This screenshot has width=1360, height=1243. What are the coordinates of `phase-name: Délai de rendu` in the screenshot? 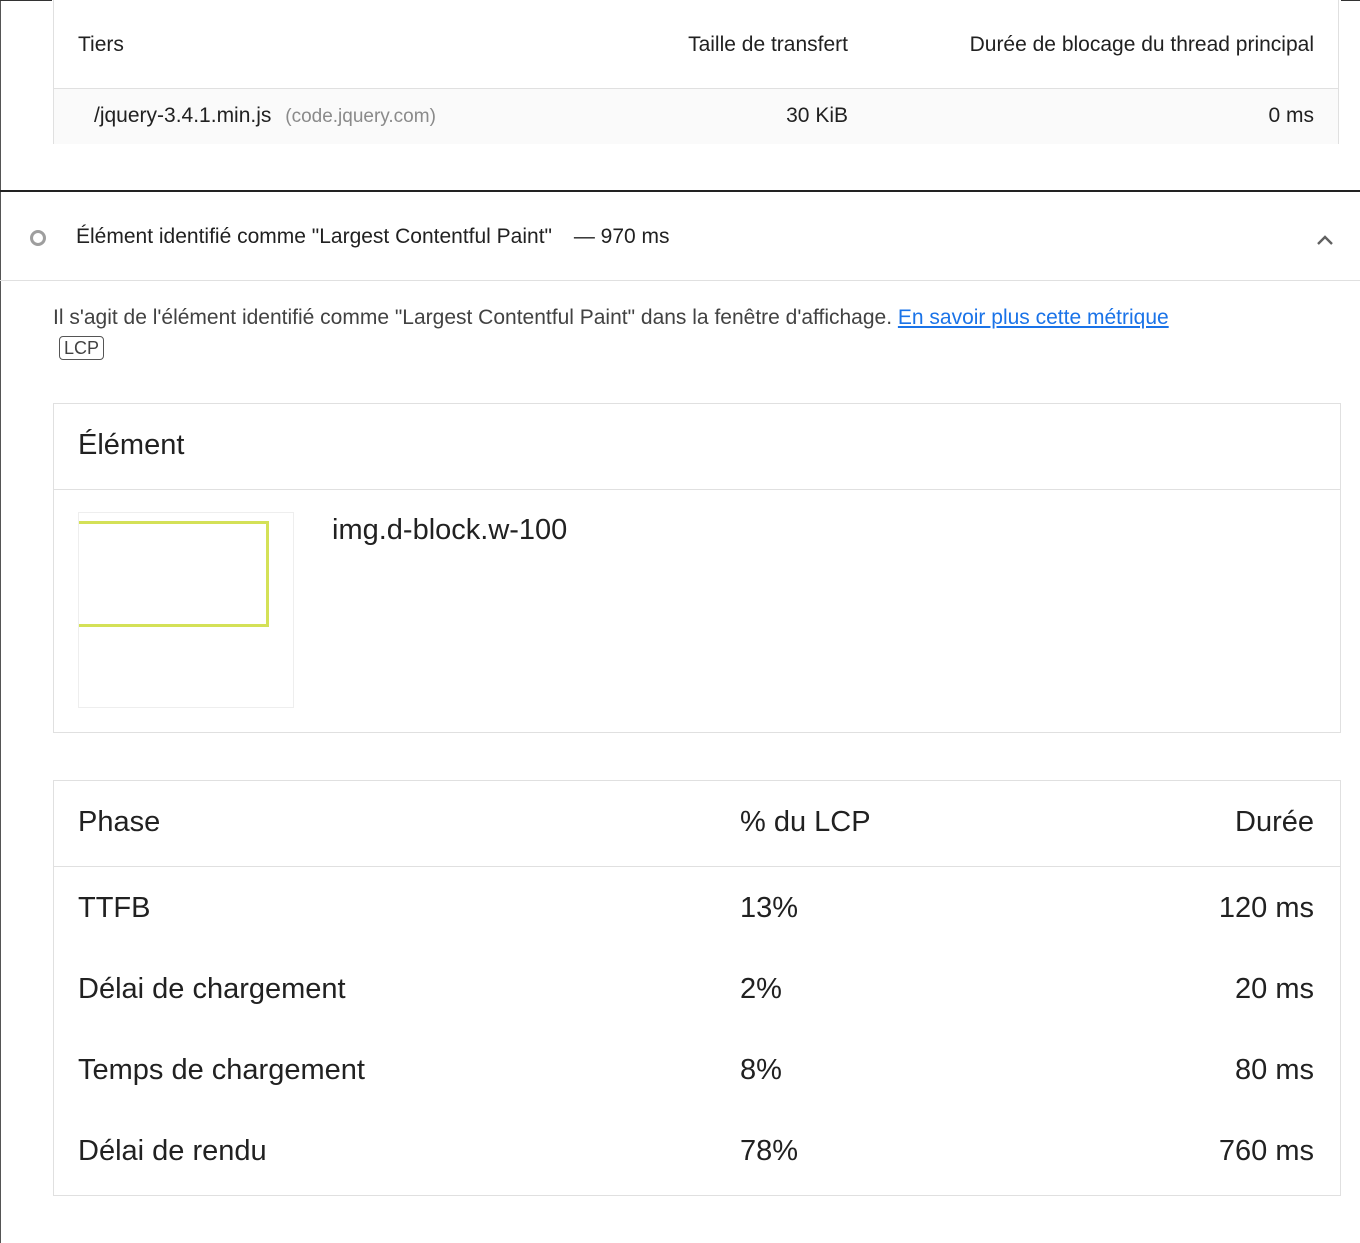 It's located at (172, 1151).